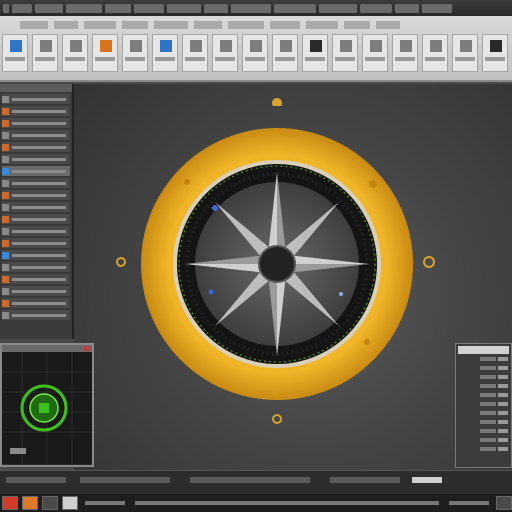  What do you see at coordinates (36, 171) in the screenshot?
I see `layer-item-selected` at bounding box center [36, 171].